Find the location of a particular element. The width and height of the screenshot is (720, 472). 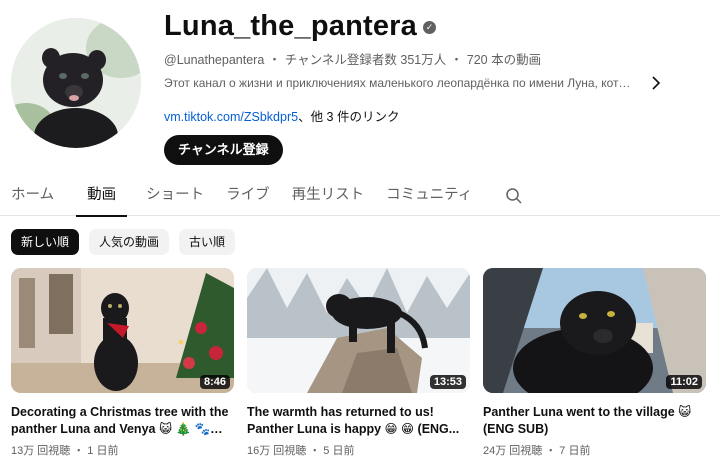

subscriber-count: チャンネル登録者数 351万人 is located at coordinates (365, 60).